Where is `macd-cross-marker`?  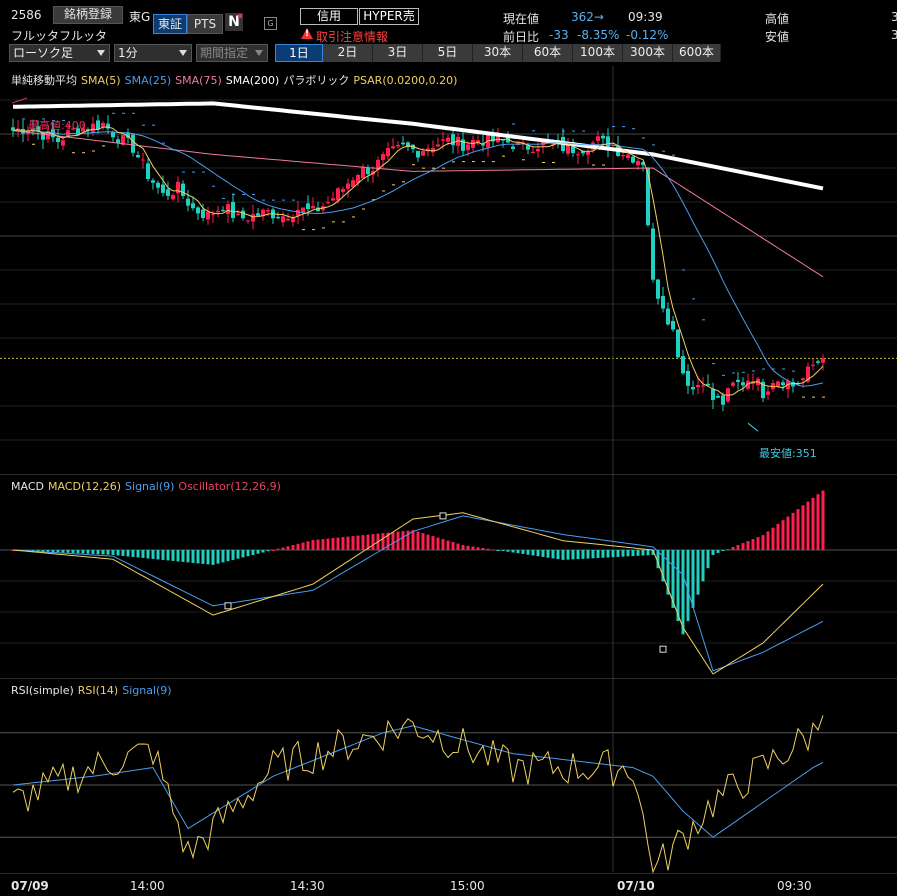 macd-cross-marker is located at coordinates (228, 606).